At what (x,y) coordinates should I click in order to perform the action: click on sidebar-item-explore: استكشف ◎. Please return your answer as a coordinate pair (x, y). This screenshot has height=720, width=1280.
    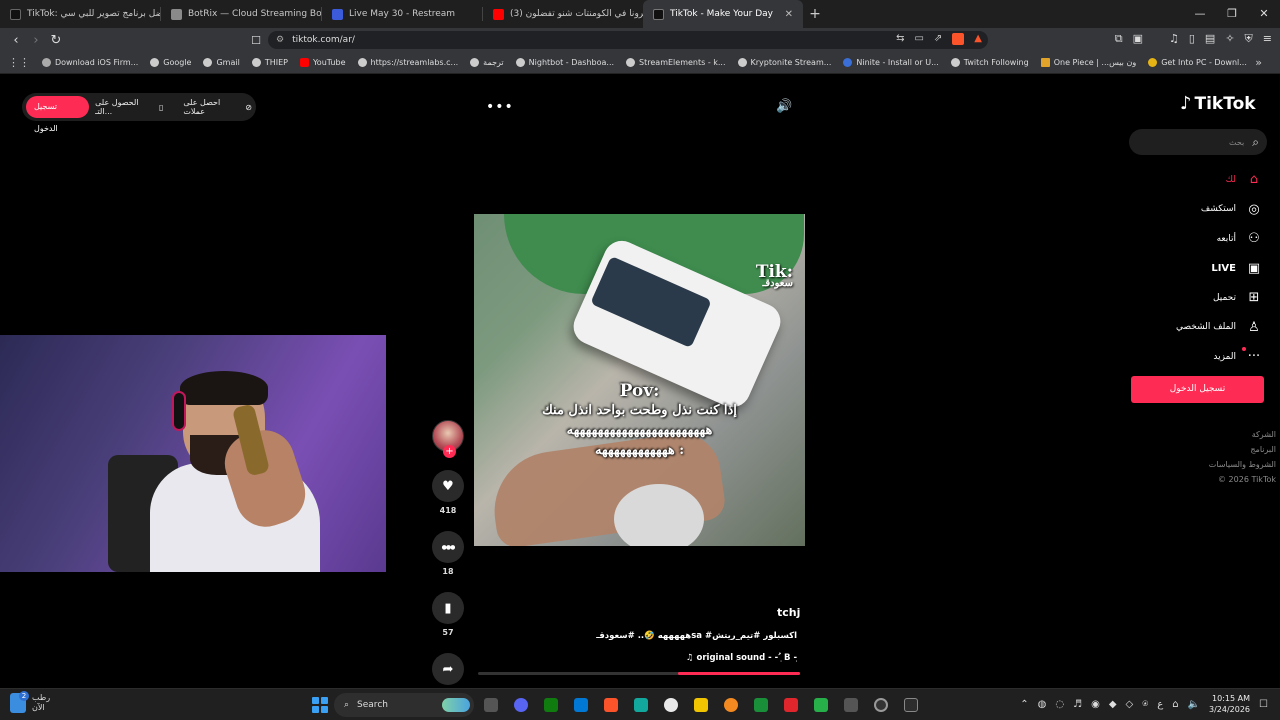
    Looking at the image, I should click on (1219, 210).